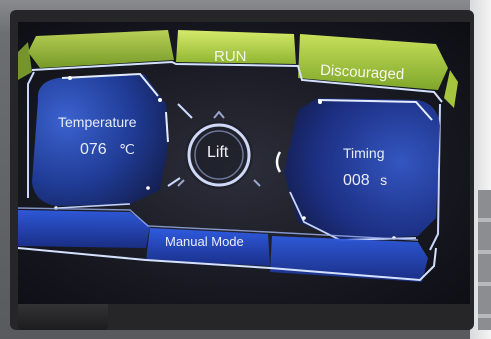 The height and width of the screenshot is (339, 491). What do you see at coordinates (127, 149) in the screenshot?
I see `temperature-unit: ℃` at bounding box center [127, 149].